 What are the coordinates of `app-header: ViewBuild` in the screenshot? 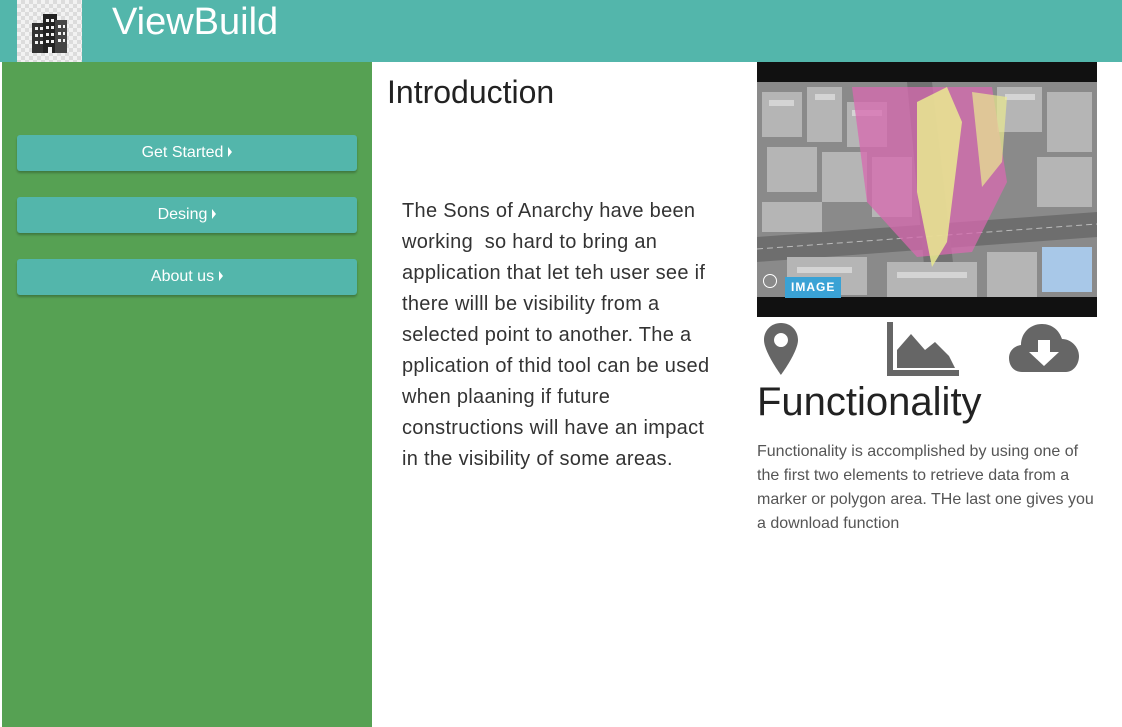 It's located at (561, 31).